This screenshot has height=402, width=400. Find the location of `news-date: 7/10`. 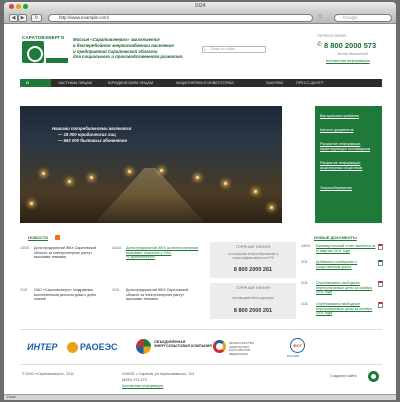

news-date: 7/10 is located at coordinates (23, 290).